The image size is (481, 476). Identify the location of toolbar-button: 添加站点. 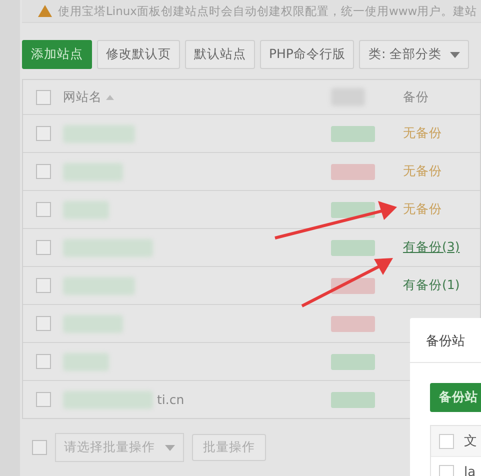
(57, 54).